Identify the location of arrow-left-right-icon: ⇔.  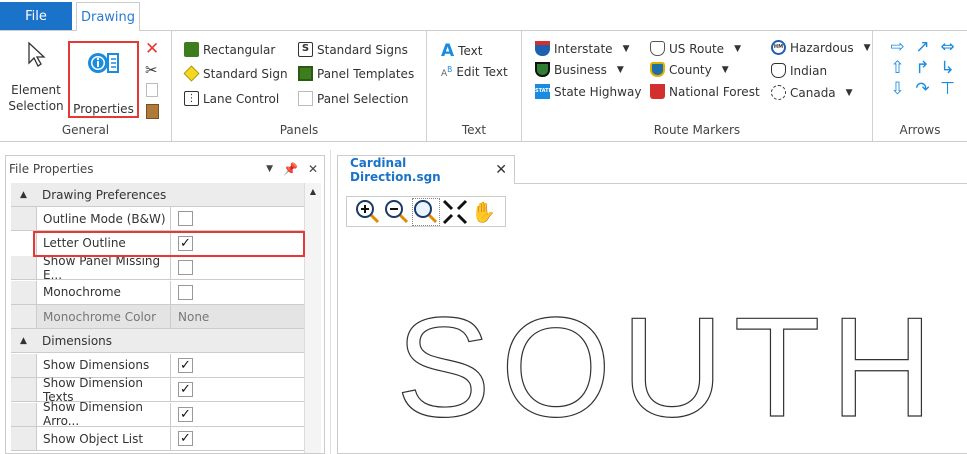
(947, 47).